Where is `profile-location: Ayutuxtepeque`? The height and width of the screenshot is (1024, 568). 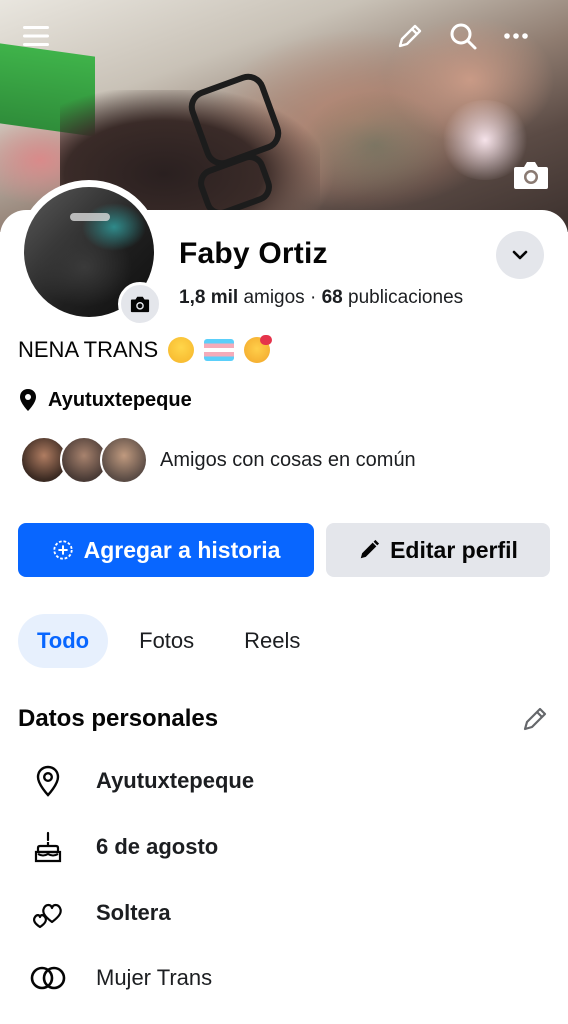
profile-location: Ayutuxtepeque is located at coordinates (105, 400).